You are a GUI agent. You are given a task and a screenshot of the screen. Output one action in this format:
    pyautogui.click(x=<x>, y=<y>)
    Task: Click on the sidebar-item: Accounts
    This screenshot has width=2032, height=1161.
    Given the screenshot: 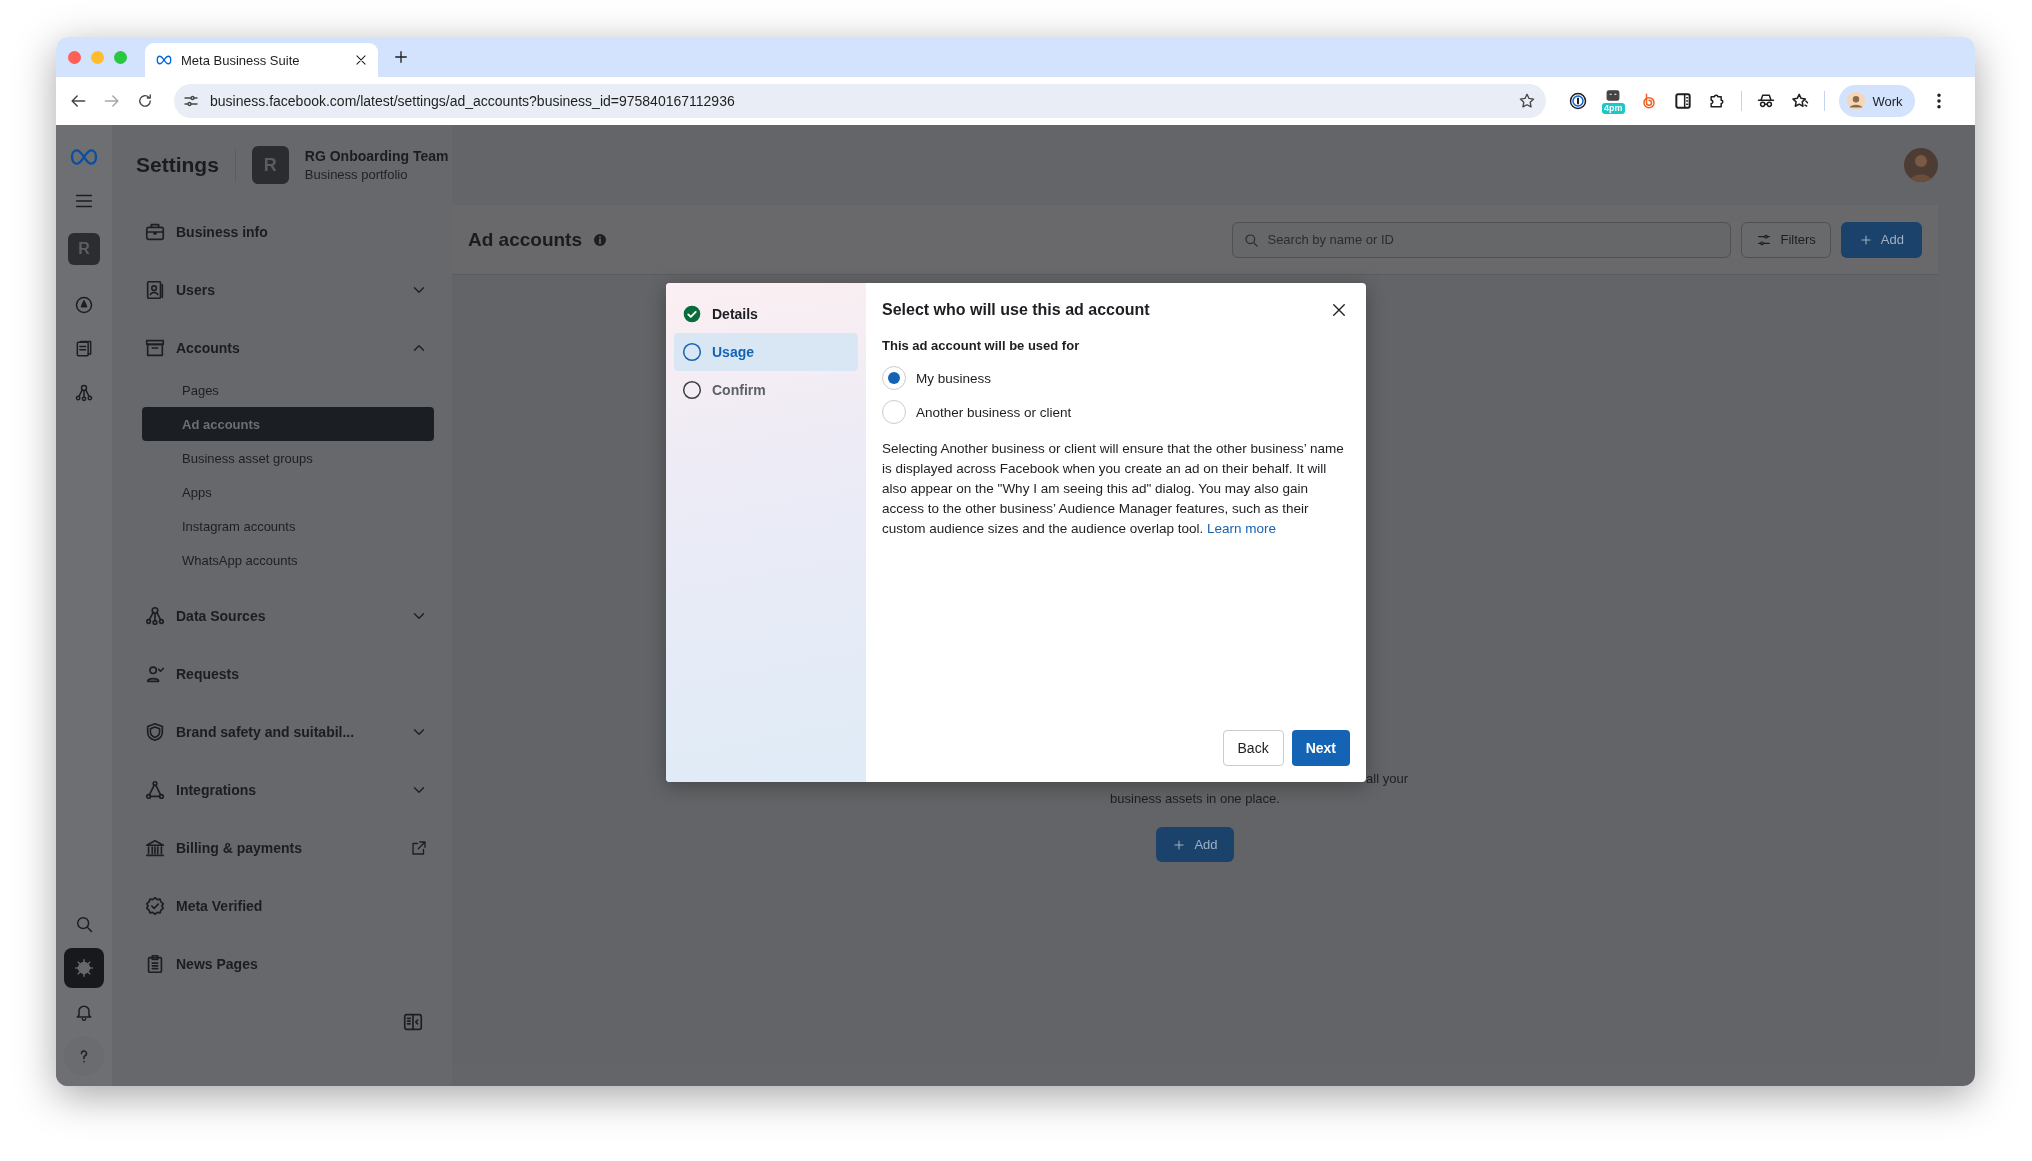 What is the action you would take?
    pyautogui.click(x=286, y=348)
    